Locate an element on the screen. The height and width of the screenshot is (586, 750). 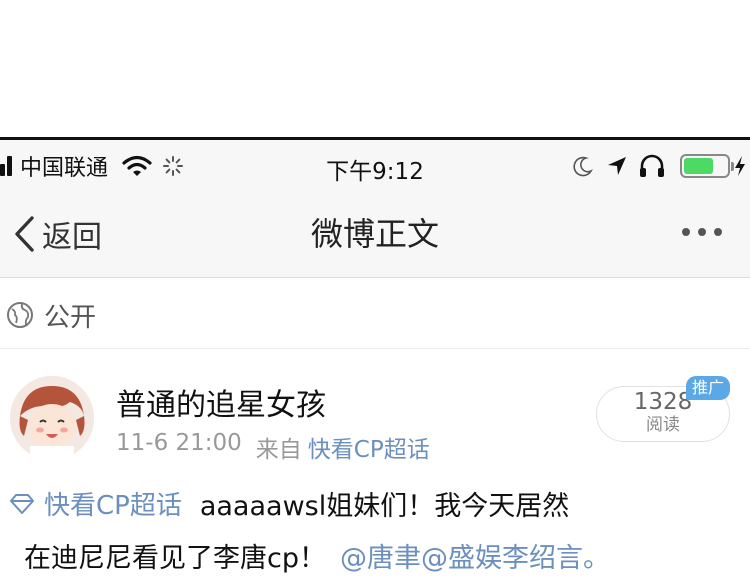
moon-icon is located at coordinates (583, 166).